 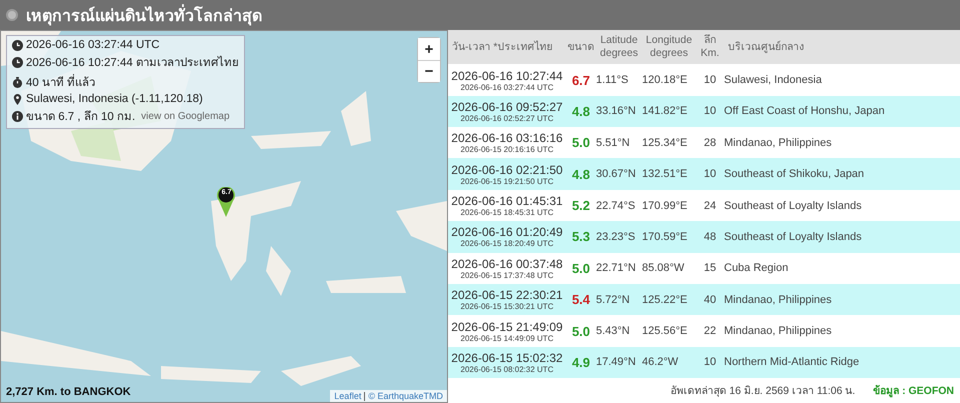 I want to click on region: Sulawesi, Indonesia, so click(x=773, y=80).